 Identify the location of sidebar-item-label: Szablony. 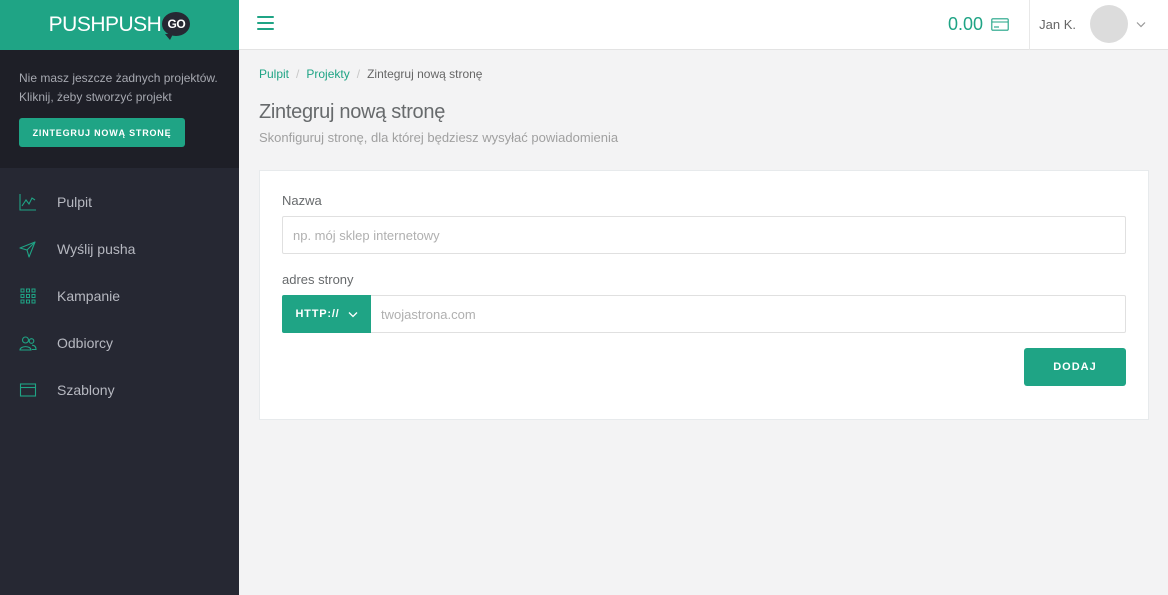
(86, 389).